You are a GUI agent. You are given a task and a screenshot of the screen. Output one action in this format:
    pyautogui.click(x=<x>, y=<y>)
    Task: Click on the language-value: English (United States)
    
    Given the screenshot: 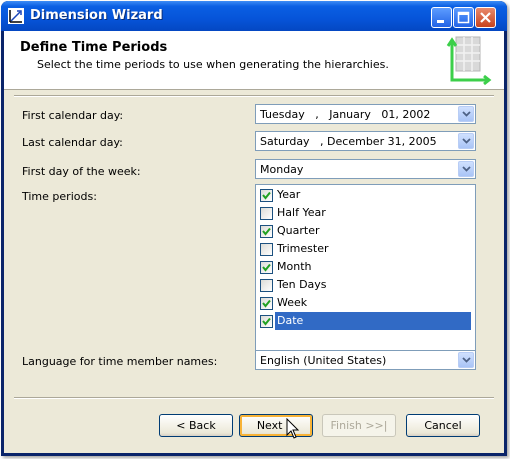 What is the action you would take?
    pyautogui.click(x=323, y=360)
    